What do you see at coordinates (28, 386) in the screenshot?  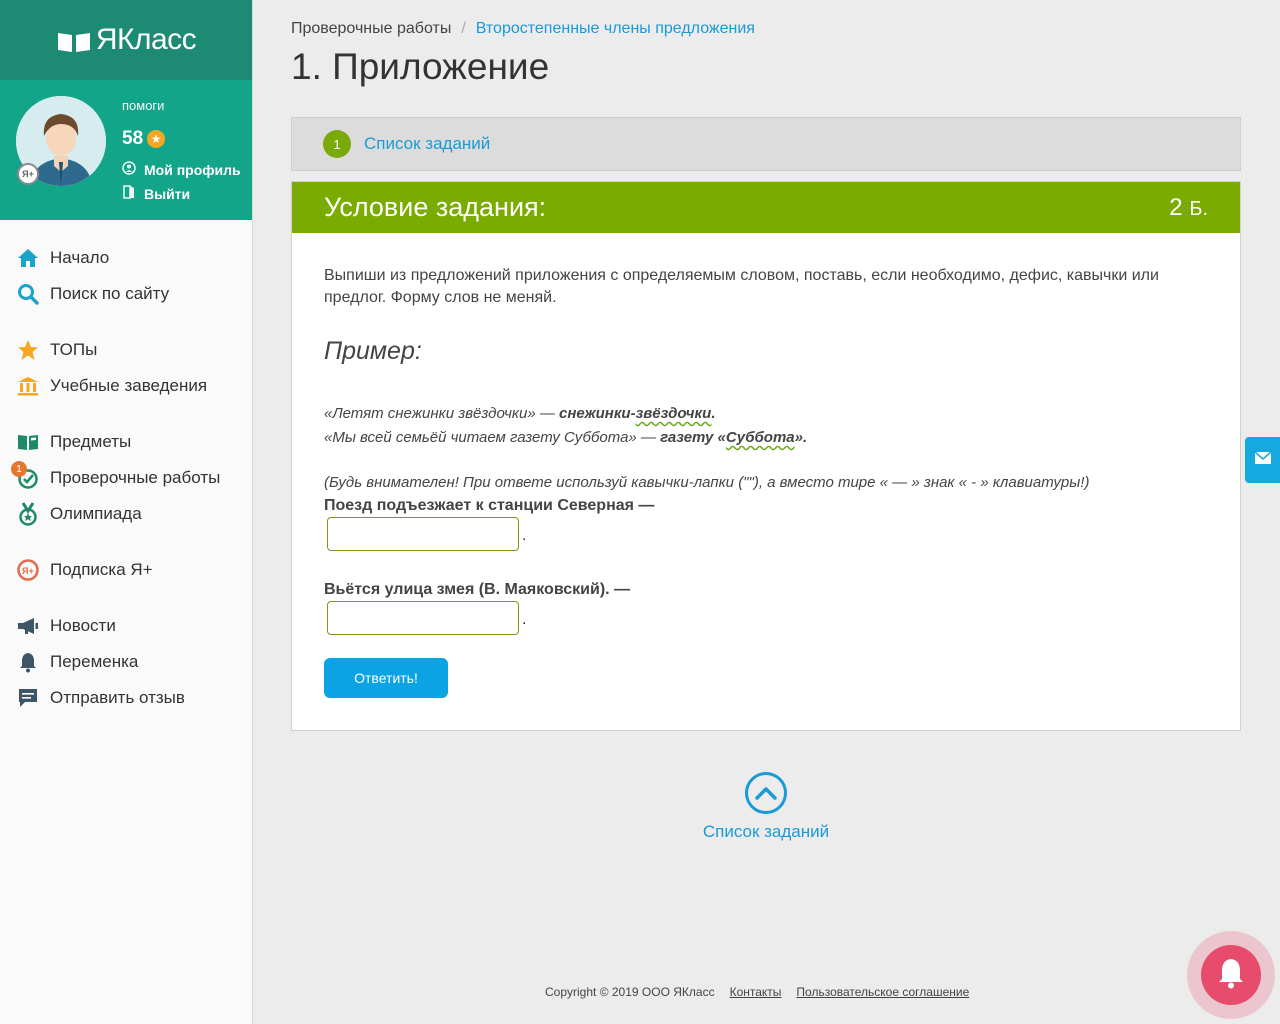 I see `building-icon` at bounding box center [28, 386].